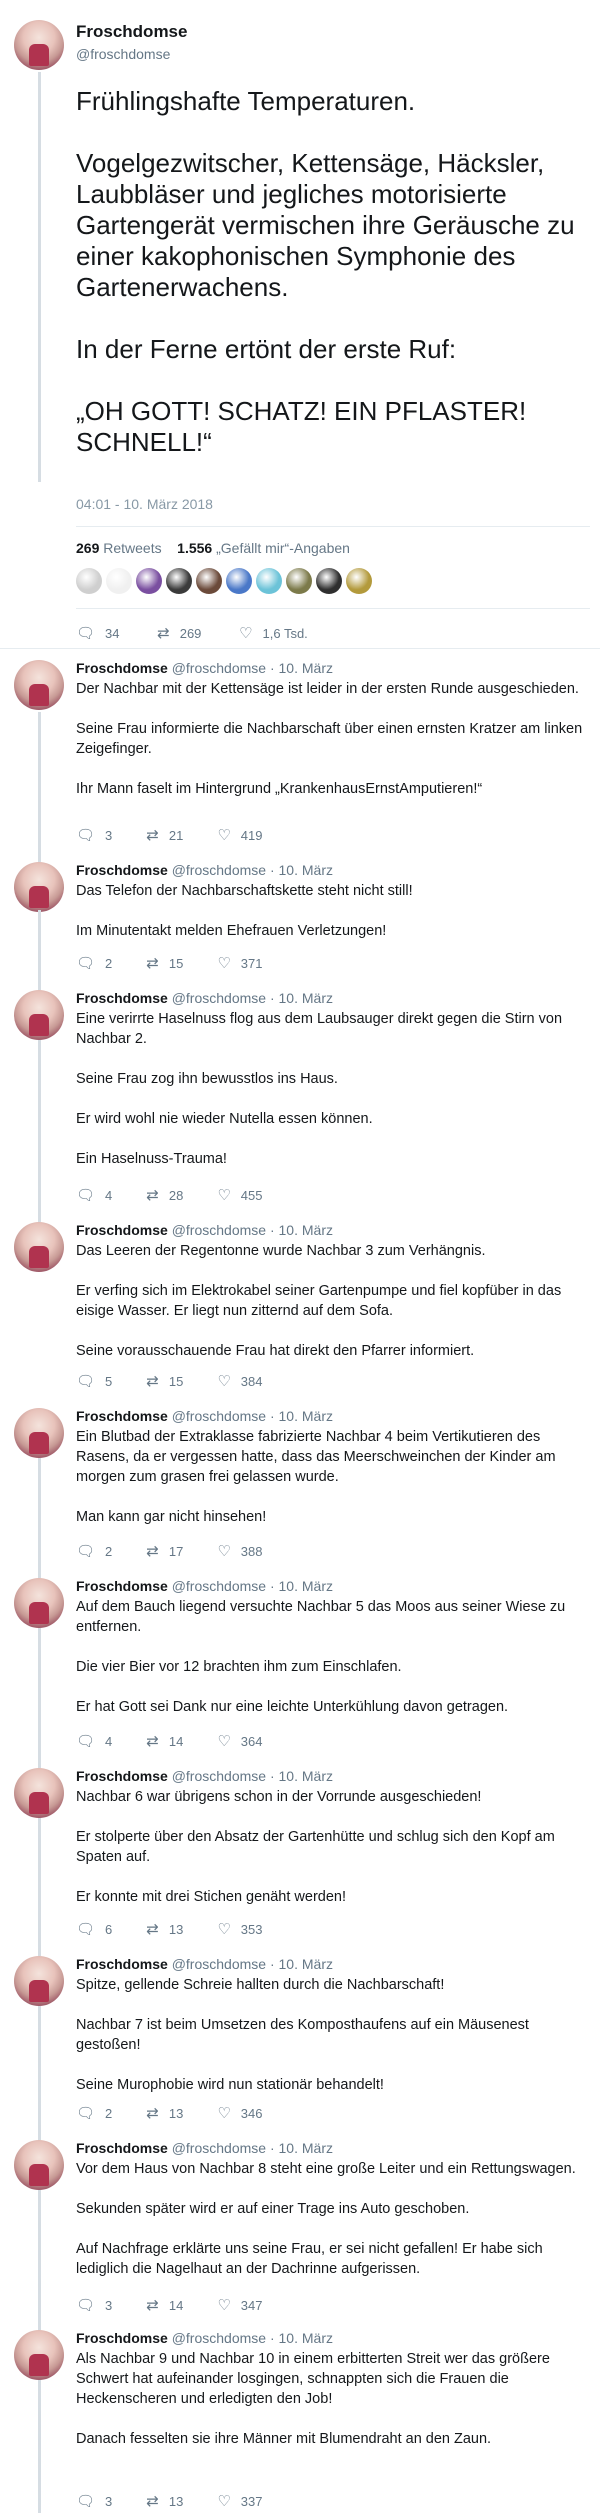 The image size is (600, 2513). Describe the element at coordinates (239, 1195) in the screenshot. I see `like-button: ♡ 455` at that location.